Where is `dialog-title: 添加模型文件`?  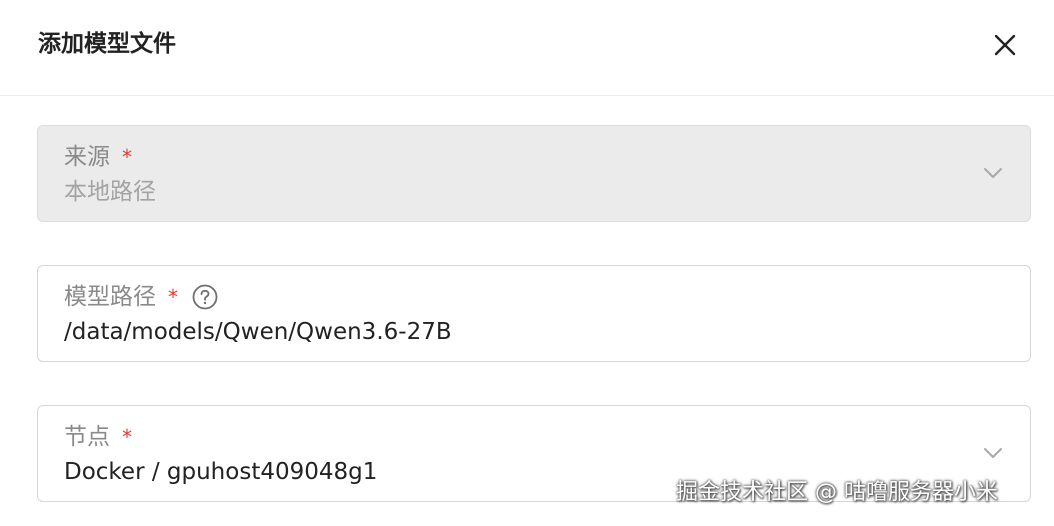 dialog-title: 添加模型文件 is located at coordinates (107, 44).